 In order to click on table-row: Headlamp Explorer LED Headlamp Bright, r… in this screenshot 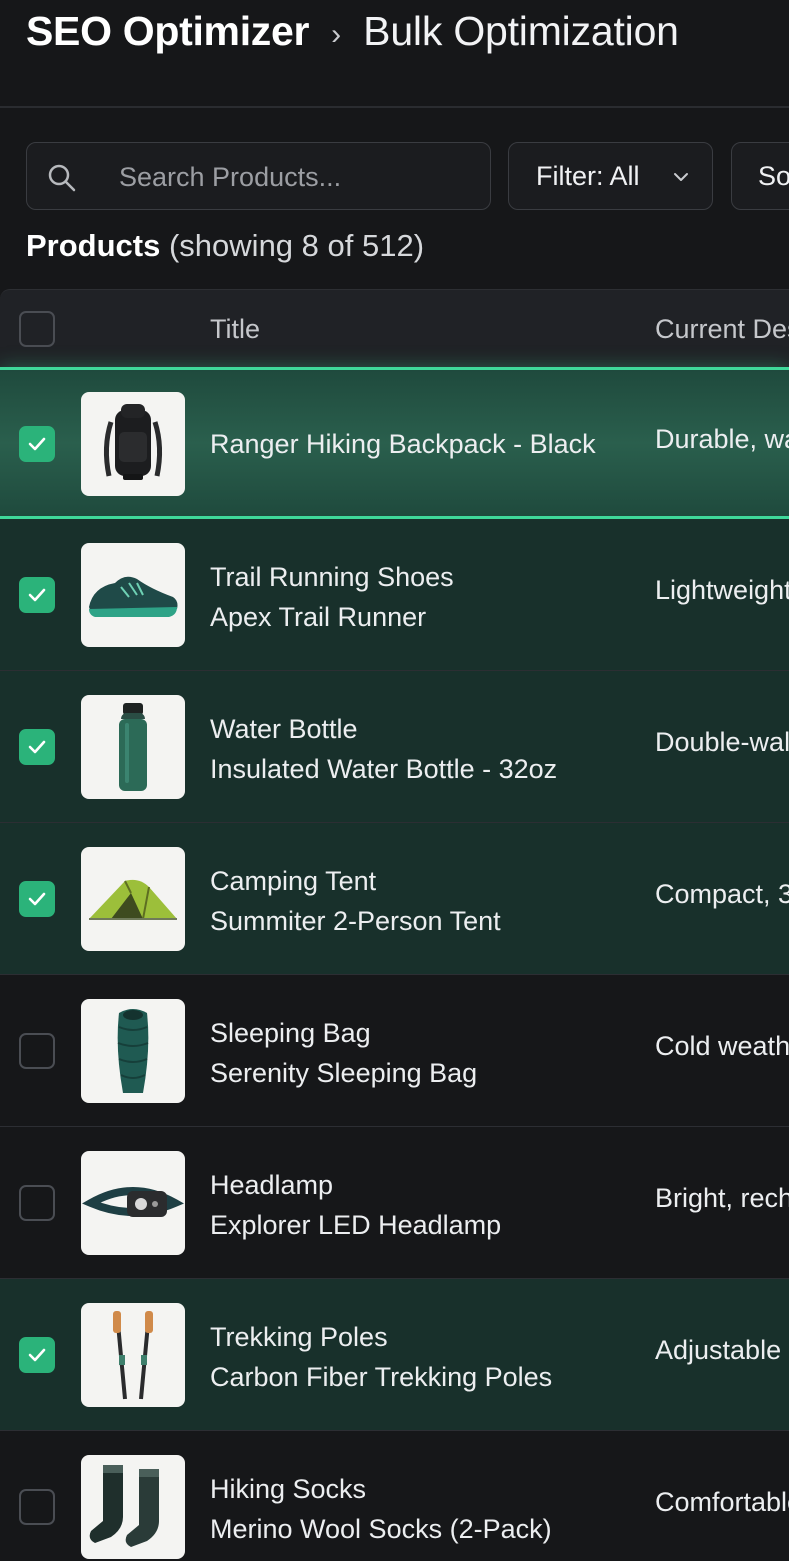, I will do `click(394, 1203)`.